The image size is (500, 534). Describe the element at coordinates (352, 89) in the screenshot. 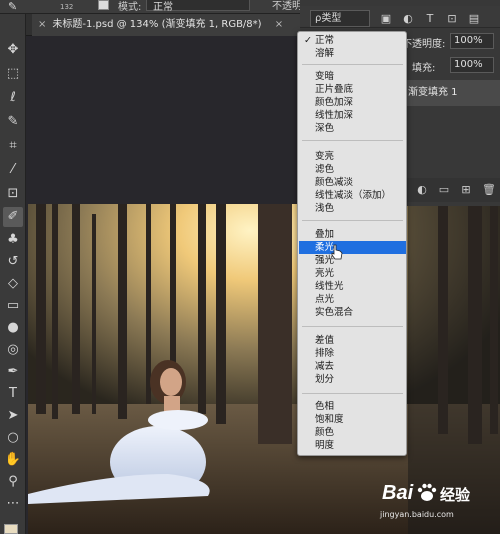

I see `blend-option: 正片叠底` at that location.